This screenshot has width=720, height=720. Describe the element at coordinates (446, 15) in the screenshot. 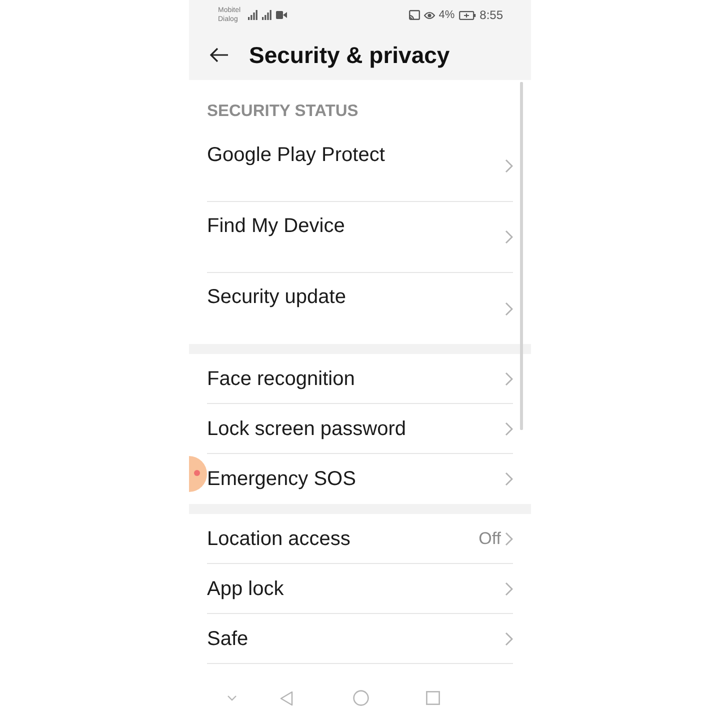

I see `battery-percent: 4%` at that location.